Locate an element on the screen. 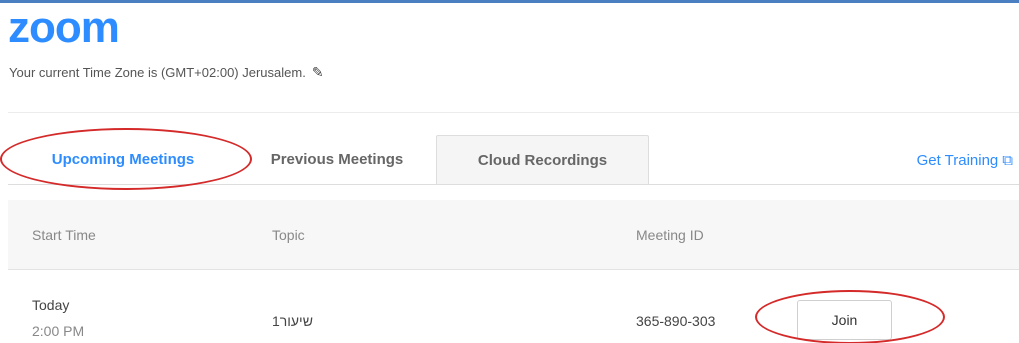  tab-cloud-recordings: Cloud Recordings is located at coordinates (542, 159).